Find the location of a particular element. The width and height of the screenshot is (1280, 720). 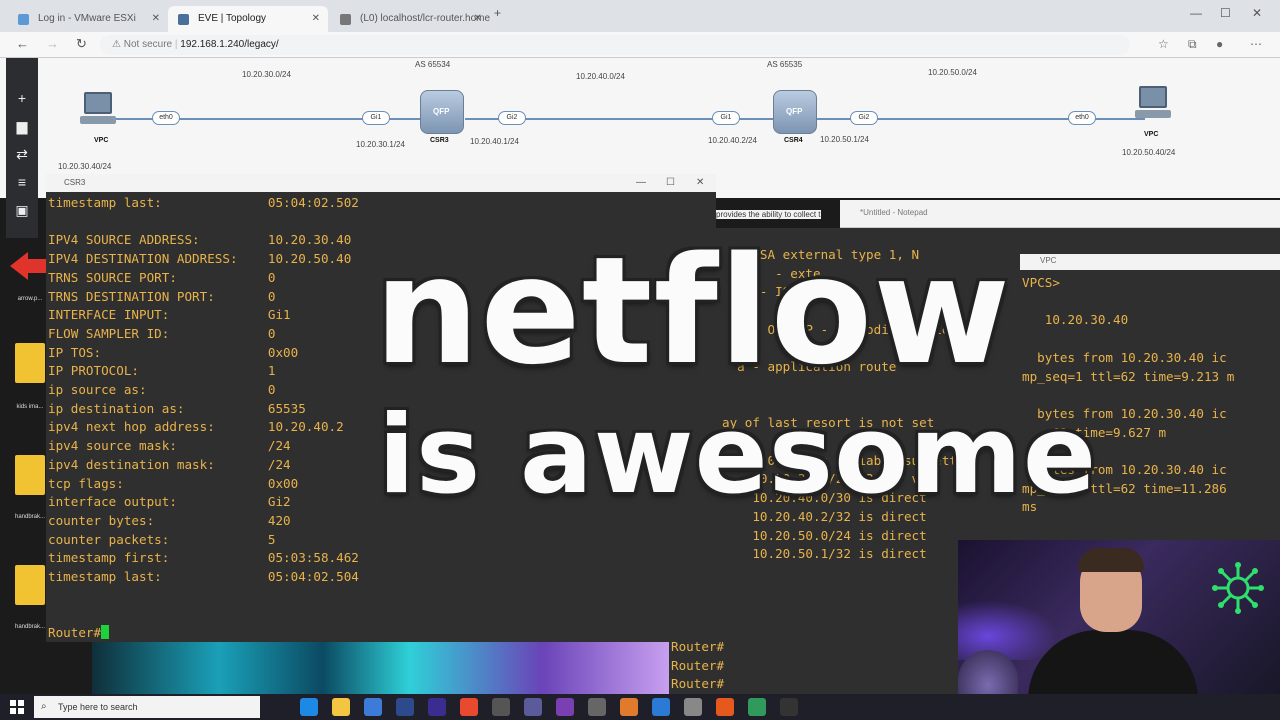

tab-label: Log in - VMware ESXi is located at coordinates (87, 18).